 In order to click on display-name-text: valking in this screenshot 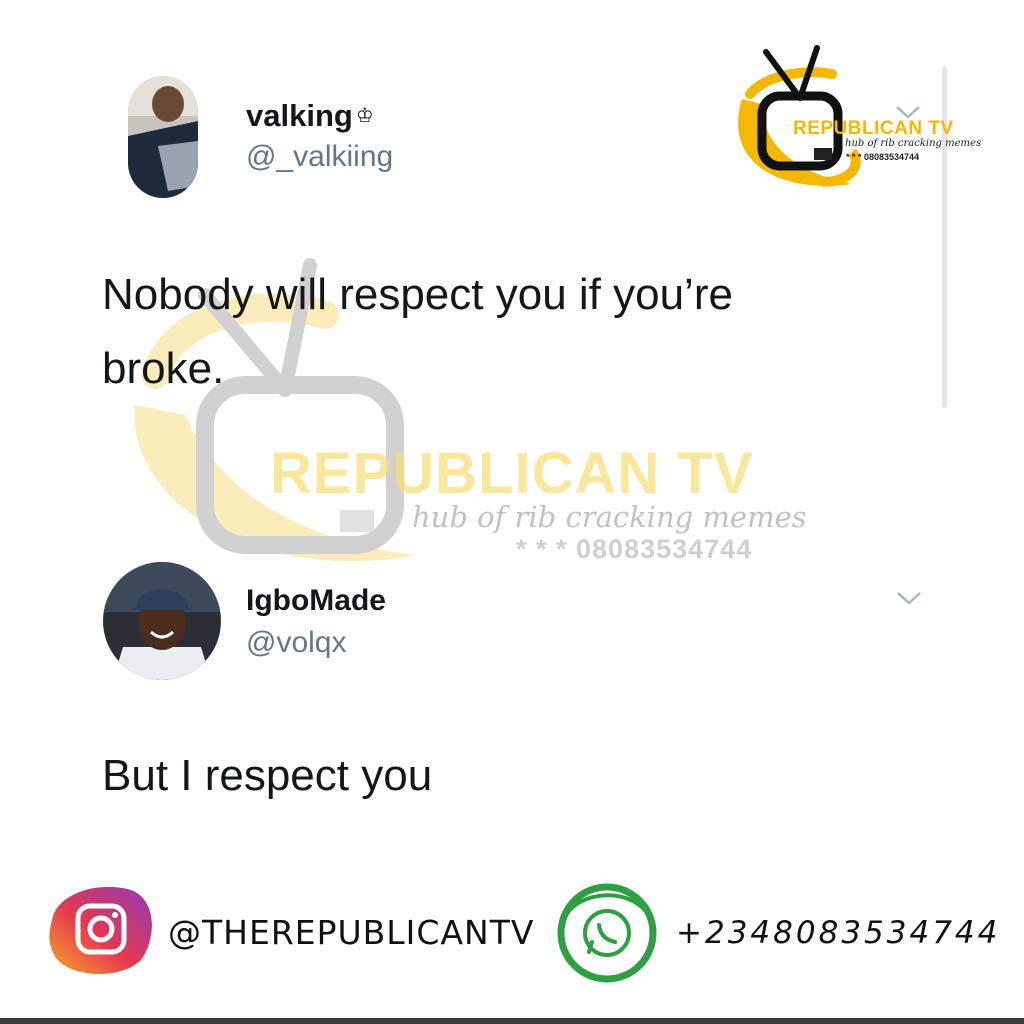, I will do `click(299, 115)`.